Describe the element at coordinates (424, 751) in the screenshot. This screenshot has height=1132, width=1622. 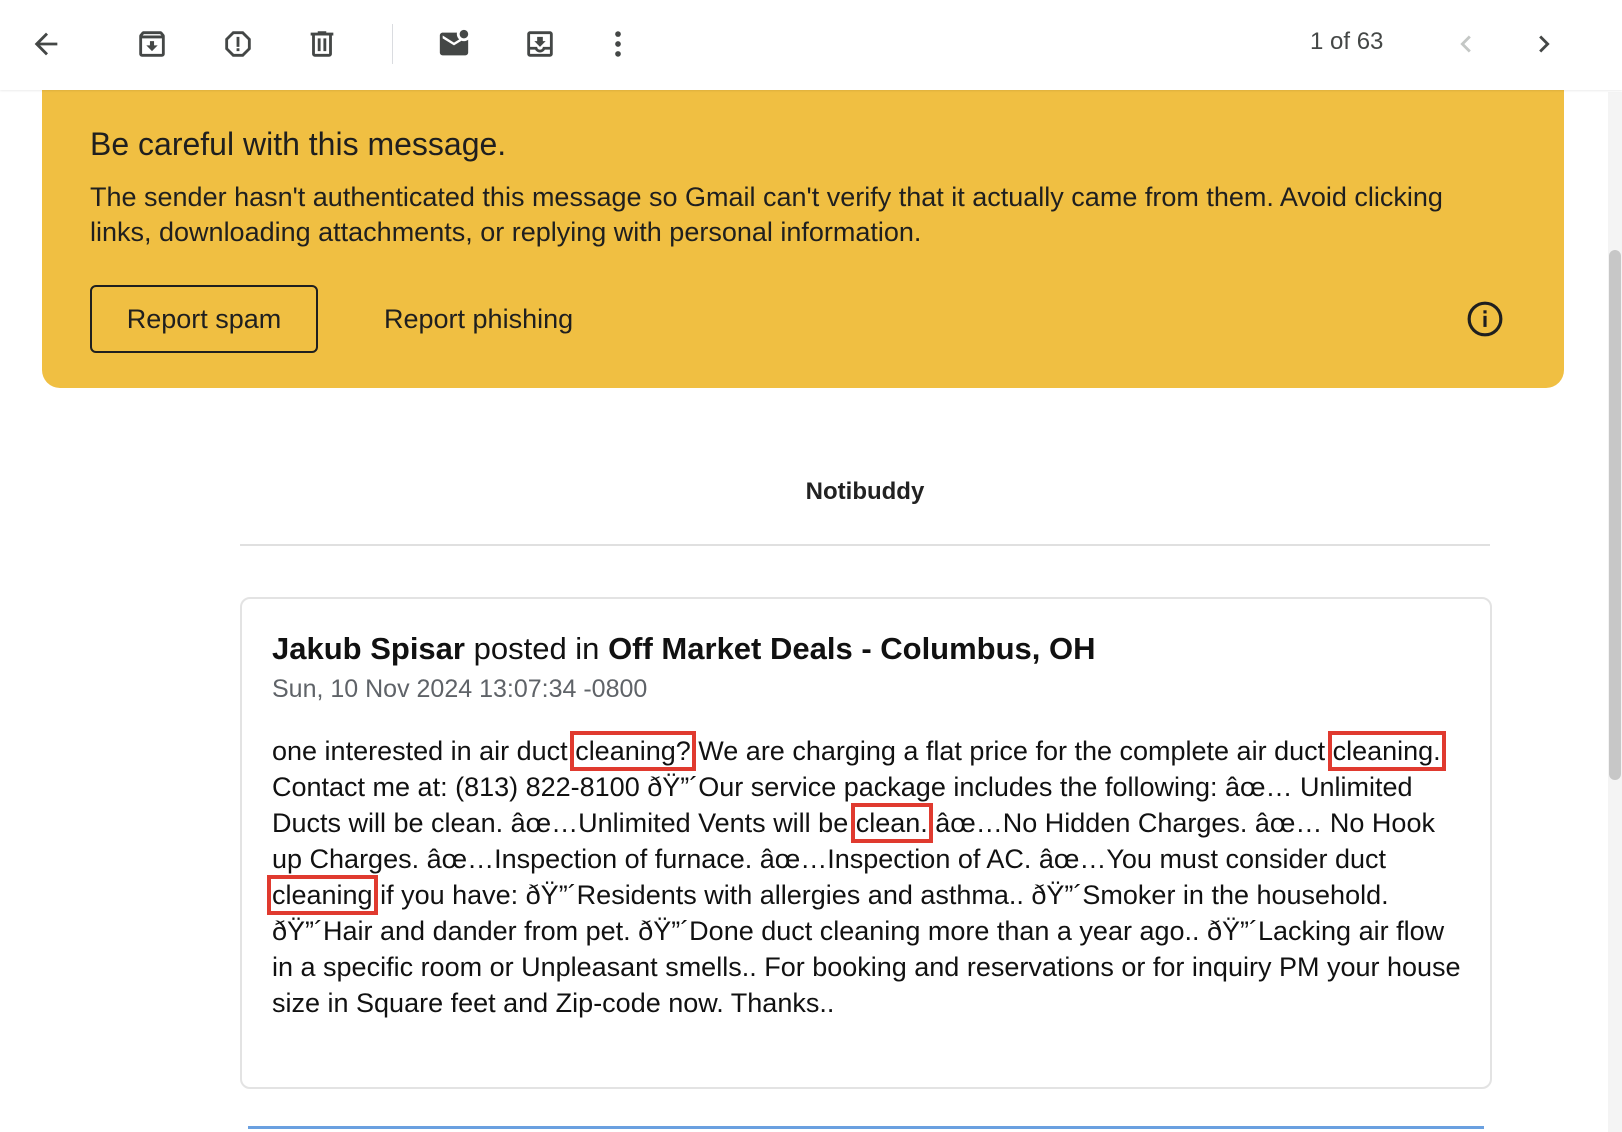
I see `body-text: one interested in air duct` at that location.